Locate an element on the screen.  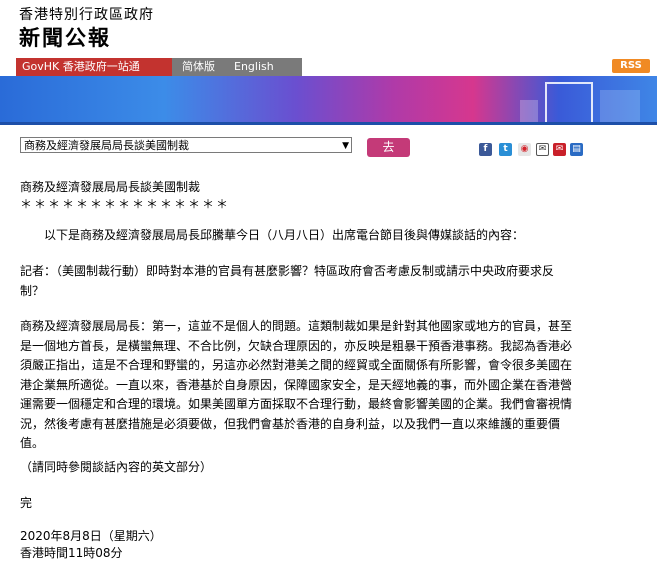
question-line: 制？ is located at coordinates (32, 290).